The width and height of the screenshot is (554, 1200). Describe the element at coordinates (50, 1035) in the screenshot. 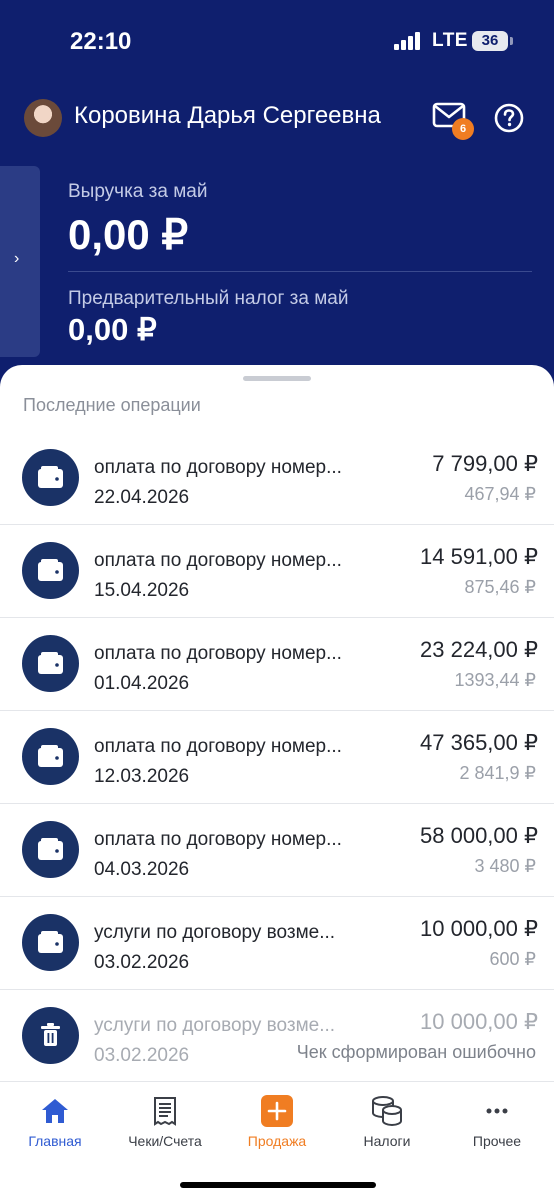

I see `trash-icon` at that location.